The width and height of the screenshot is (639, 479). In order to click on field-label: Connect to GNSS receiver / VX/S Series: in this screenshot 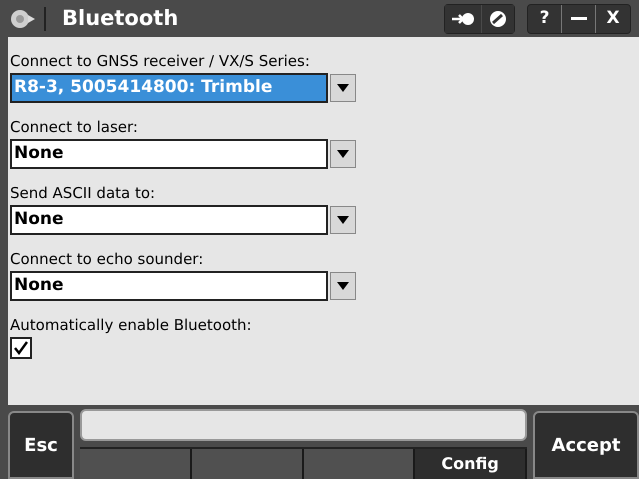, I will do `click(160, 61)`.